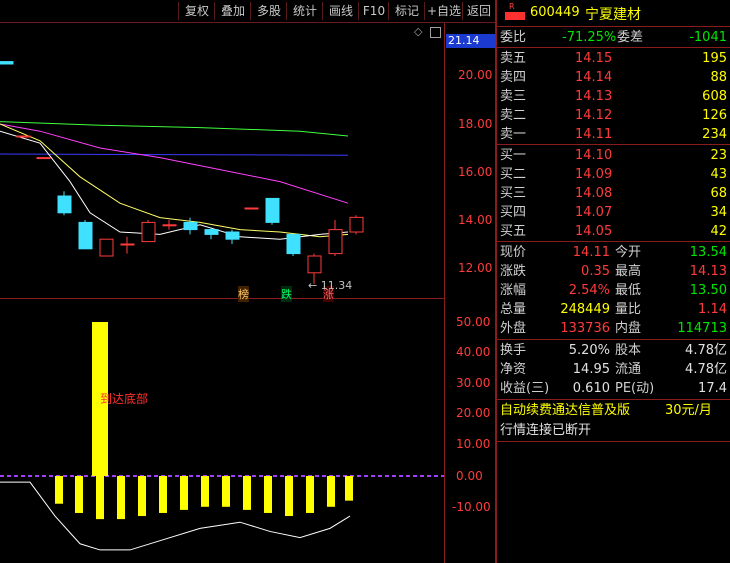 The height and width of the screenshot is (563, 730). I want to click on stat-row: 涨幅 2.54% 最低 13.50, so click(613, 290).